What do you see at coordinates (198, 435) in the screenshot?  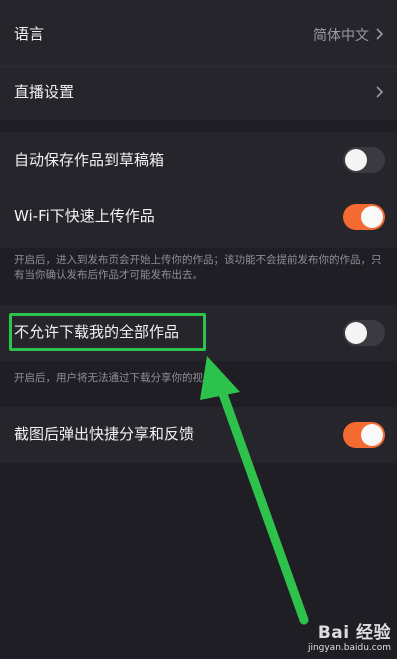 I see `screenshot-share-row: 截图后弹出快捷分享和反馈` at bounding box center [198, 435].